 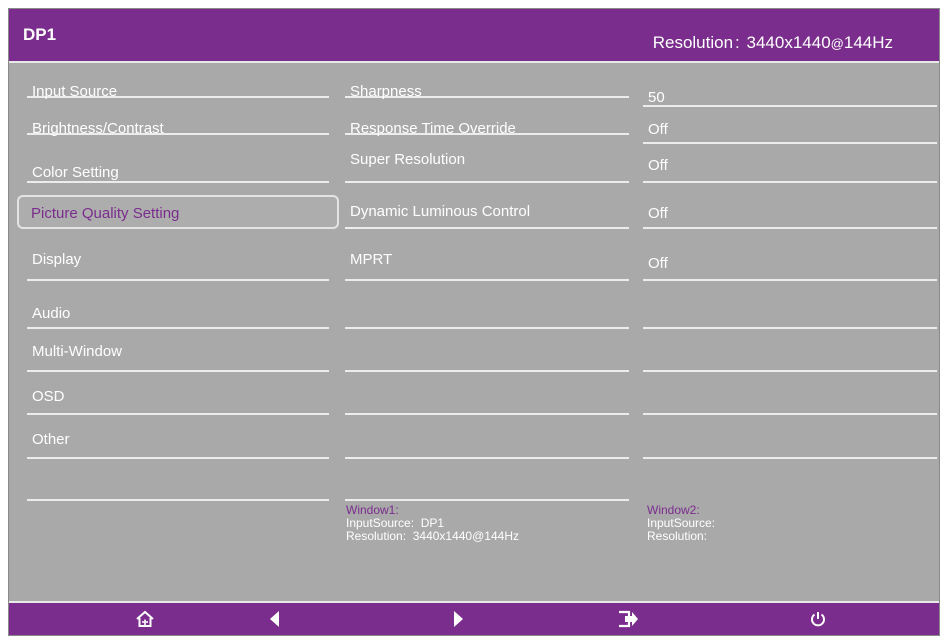 I want to click on left-button, so click(x=274, y=619).